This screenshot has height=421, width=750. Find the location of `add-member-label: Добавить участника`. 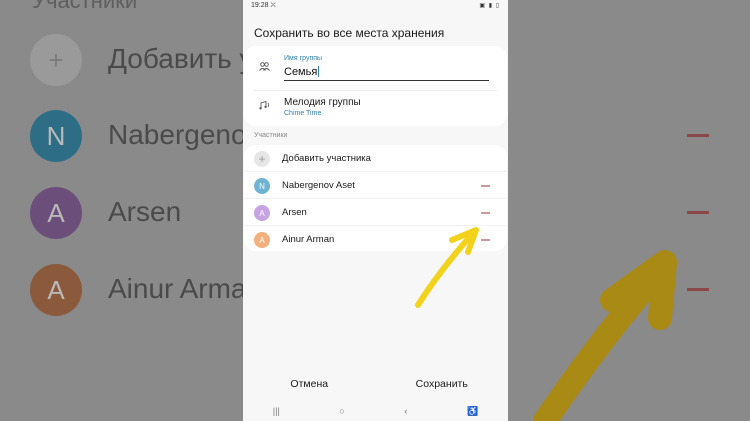

add-member-label: Добавить участника is located at coordinates (326, 158).